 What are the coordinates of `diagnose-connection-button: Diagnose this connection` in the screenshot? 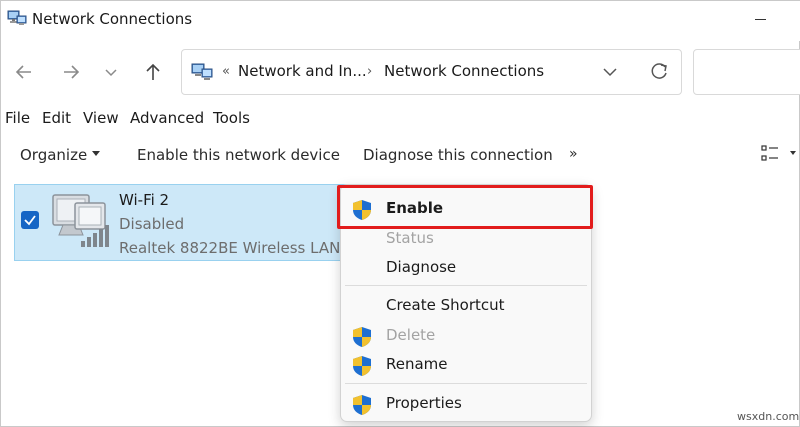 It's located at (458, 155).